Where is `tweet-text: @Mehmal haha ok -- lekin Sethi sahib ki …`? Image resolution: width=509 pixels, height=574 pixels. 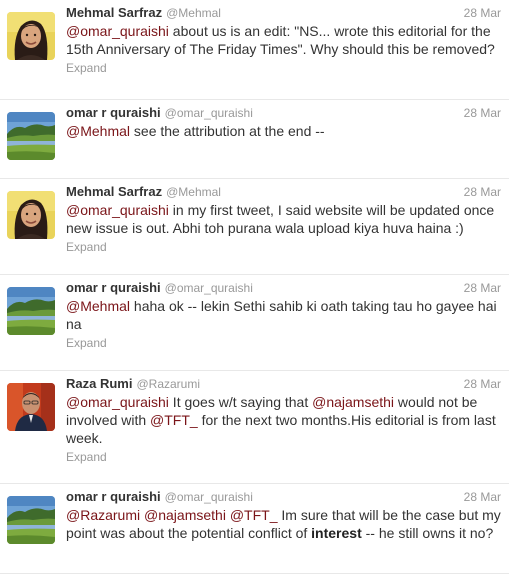
tweet-text: @Mehmal haha ok -- lekin Sethi sahib ki … is located at coordinates (287, 315).